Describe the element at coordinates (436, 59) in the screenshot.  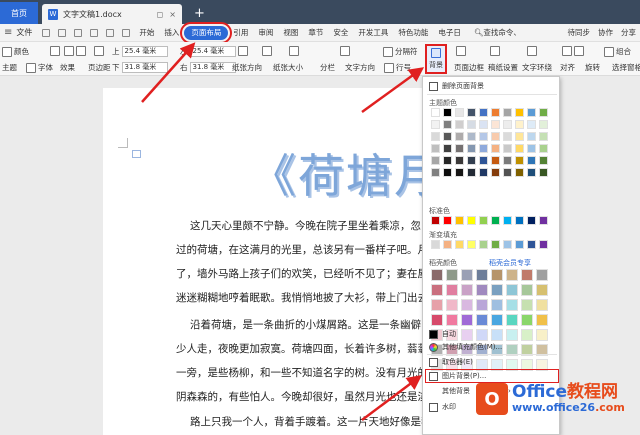
I see `background-button: 背景` at that location.